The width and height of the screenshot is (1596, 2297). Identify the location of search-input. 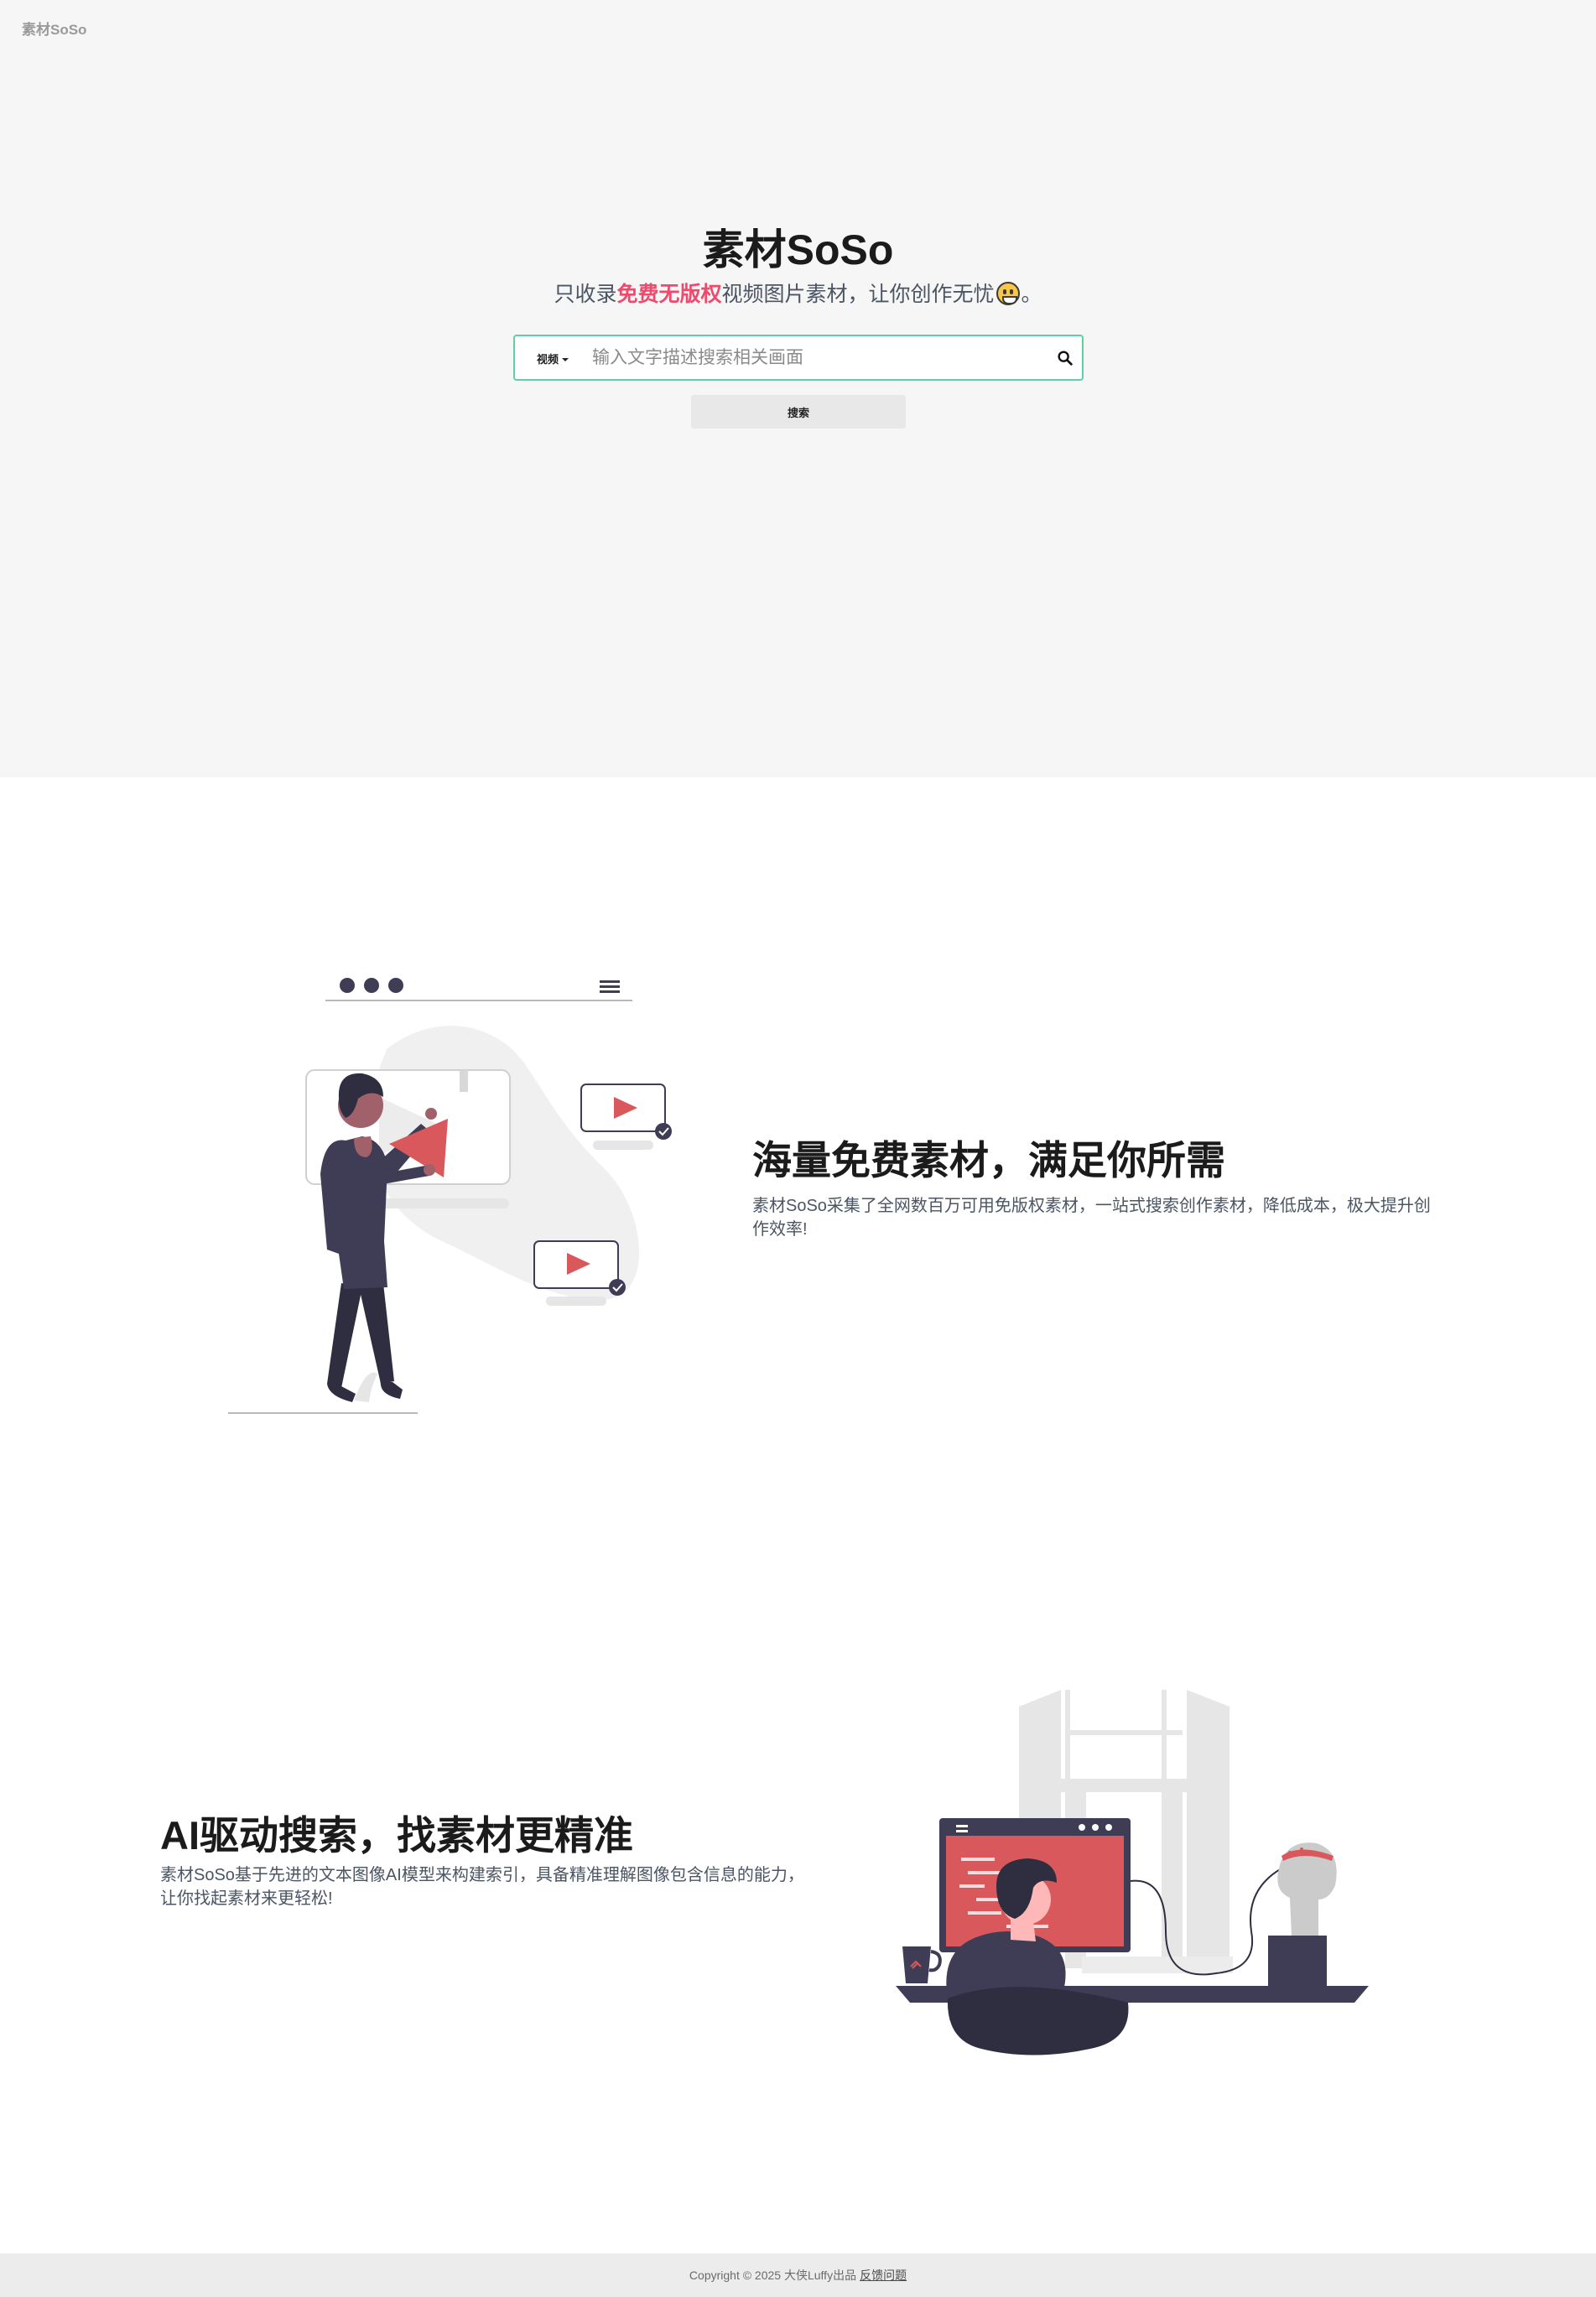
(810, 358).